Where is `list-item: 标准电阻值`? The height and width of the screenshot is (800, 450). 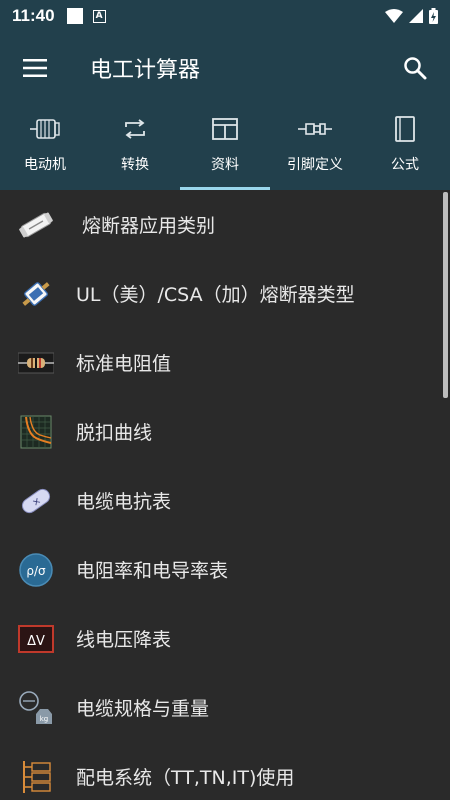
list-item: 标准电阻值 is located at coordinates (225, 362).